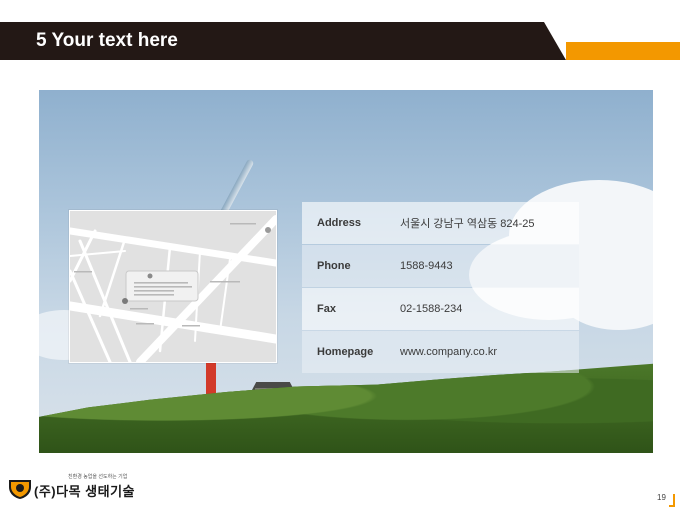  What do you see at coordinates (431, 309) in the screenshot?
I see `fax-value: 02-1588-234` at bounding box center [431, 309].